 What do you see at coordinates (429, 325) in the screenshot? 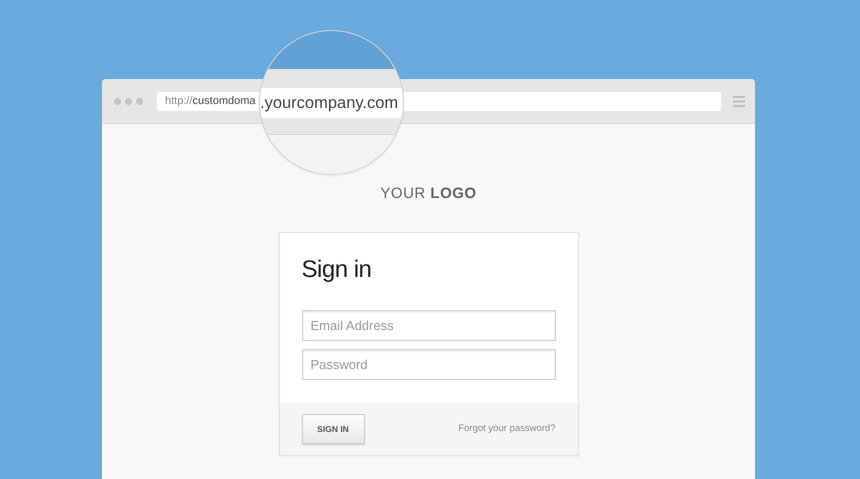
I see `input-field: Email Address` at bounding box center [429, 325].